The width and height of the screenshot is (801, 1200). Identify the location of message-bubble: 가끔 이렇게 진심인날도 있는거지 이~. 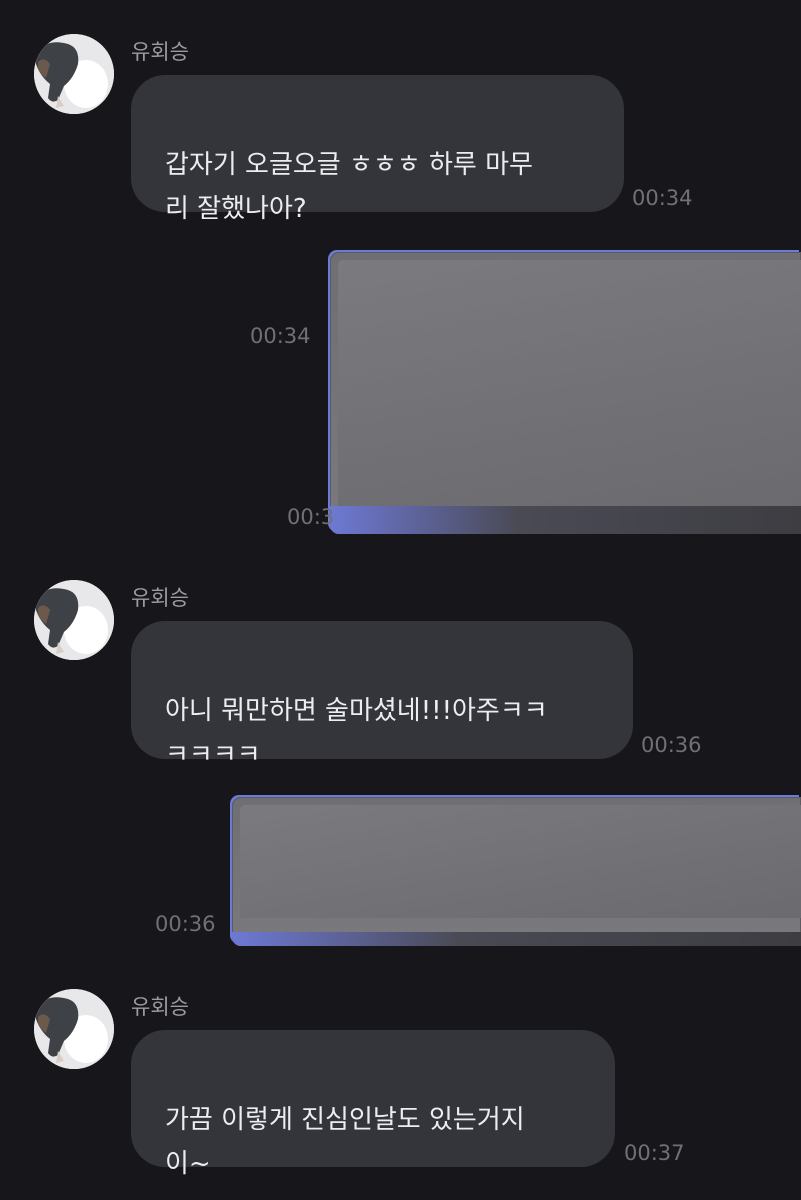
(373, 1104).